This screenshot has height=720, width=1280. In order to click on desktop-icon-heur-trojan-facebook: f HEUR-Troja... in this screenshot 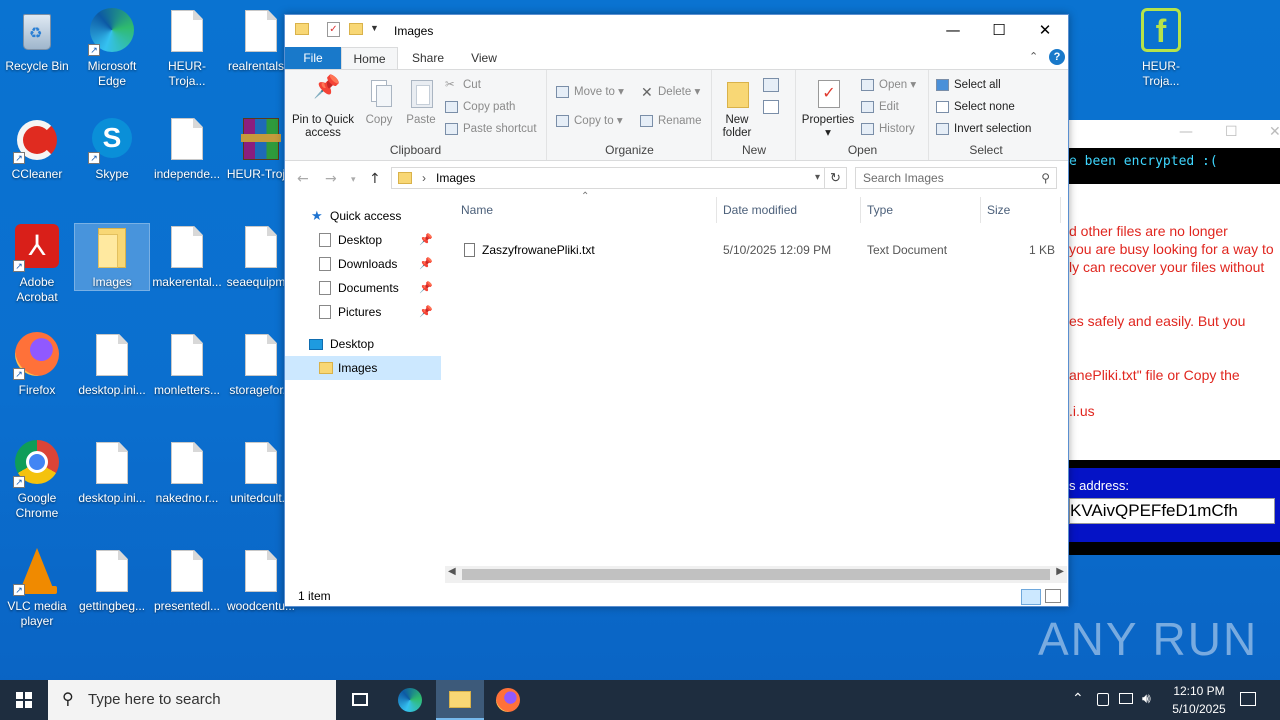, I will do `click(1161, 48)`.